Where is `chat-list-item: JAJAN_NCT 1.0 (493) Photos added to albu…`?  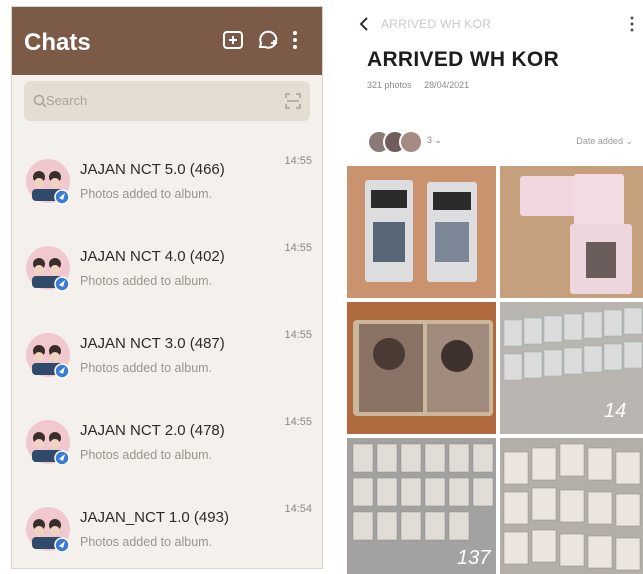 chat-list-item: JAJAN_NCT 1.0 (493) Photos added to albu… is located at coordinates (167, 533).